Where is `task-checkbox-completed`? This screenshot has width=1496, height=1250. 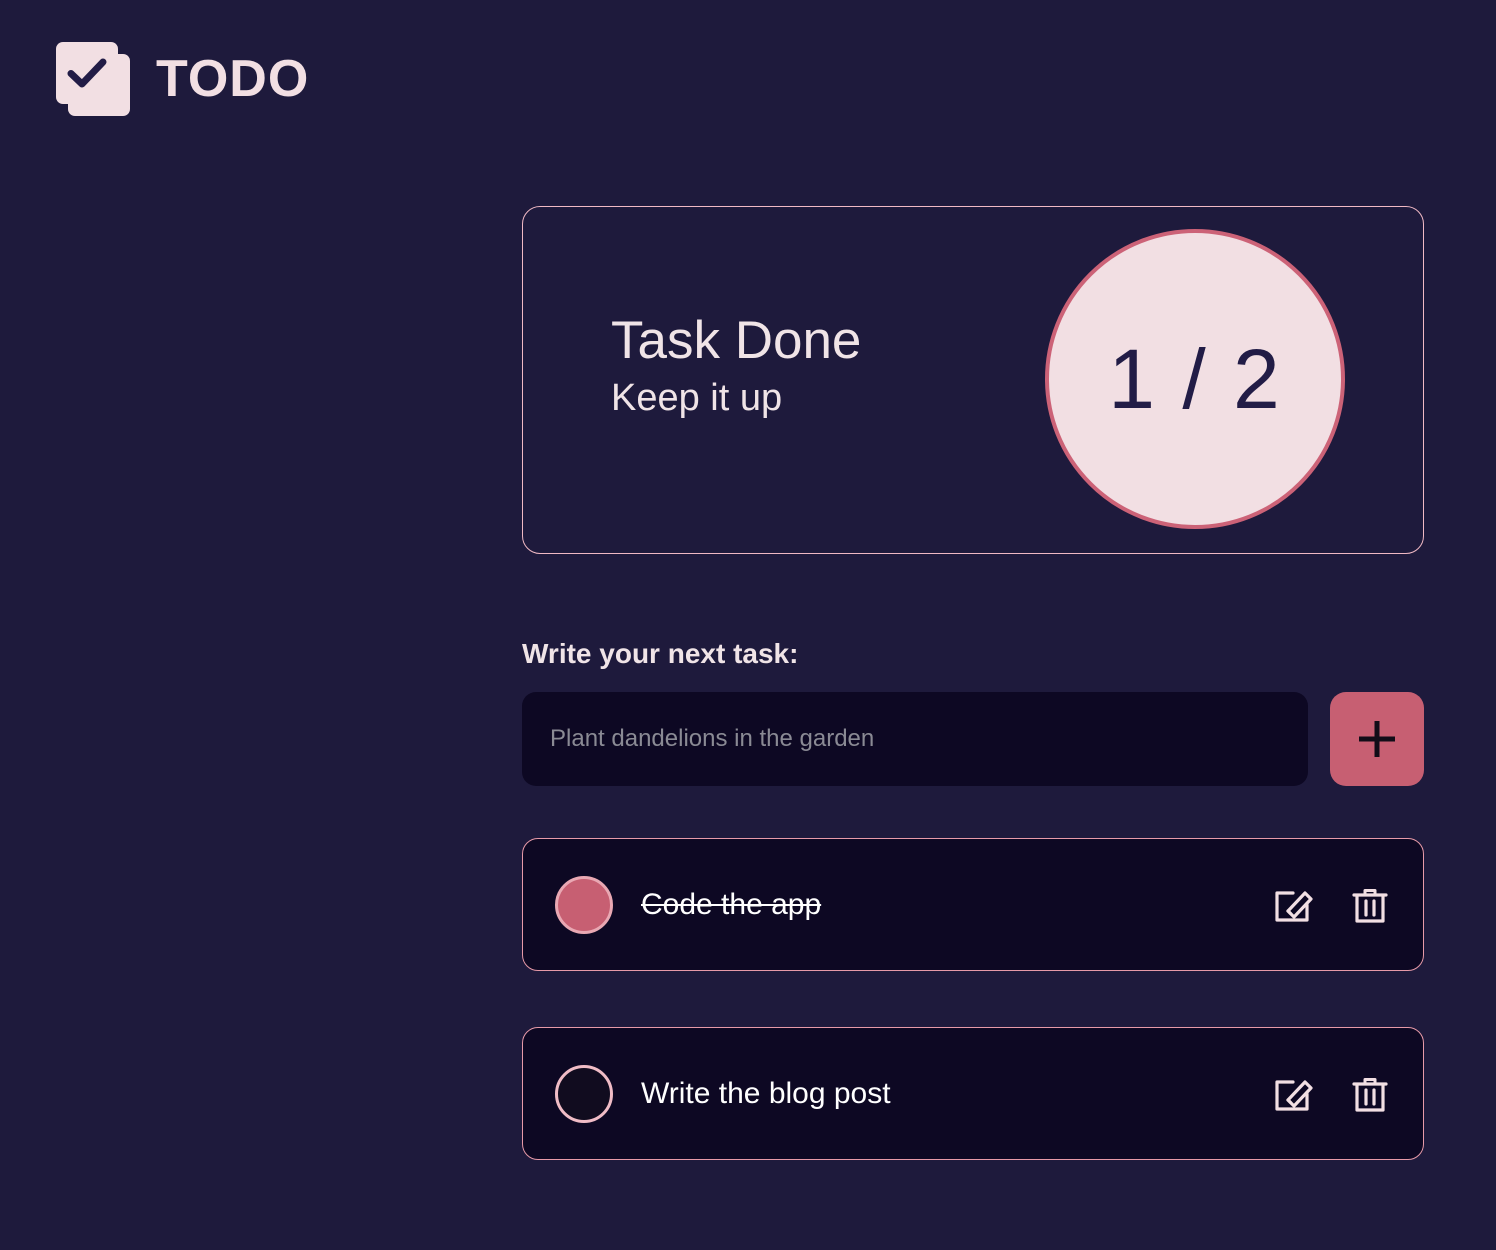 task-checkbox-completed is located at coordinates (584, 904).